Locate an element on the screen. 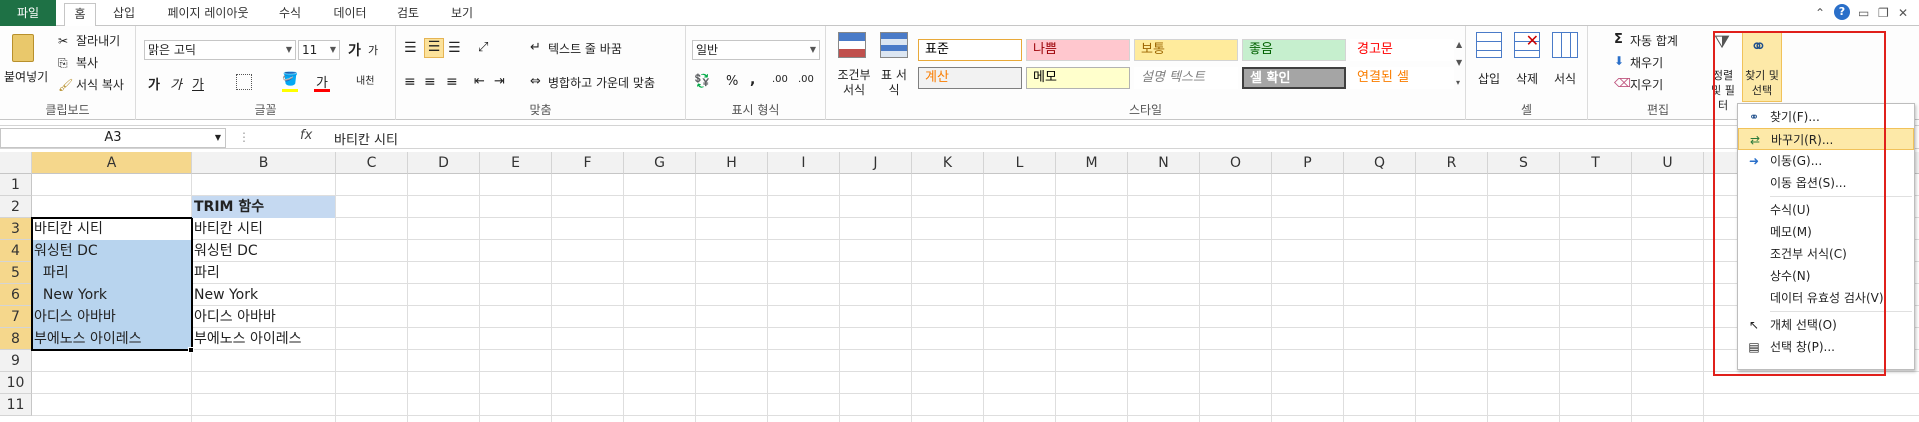  format-as-table-button: 표 서식 is located at coordinates (894, 83).